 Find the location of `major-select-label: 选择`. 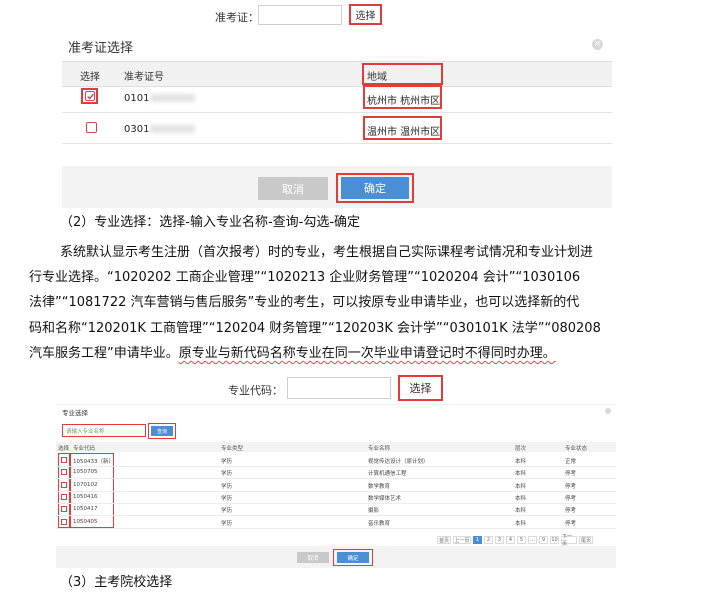

major-select-label: 选择 is located at coordinates (420, 388).